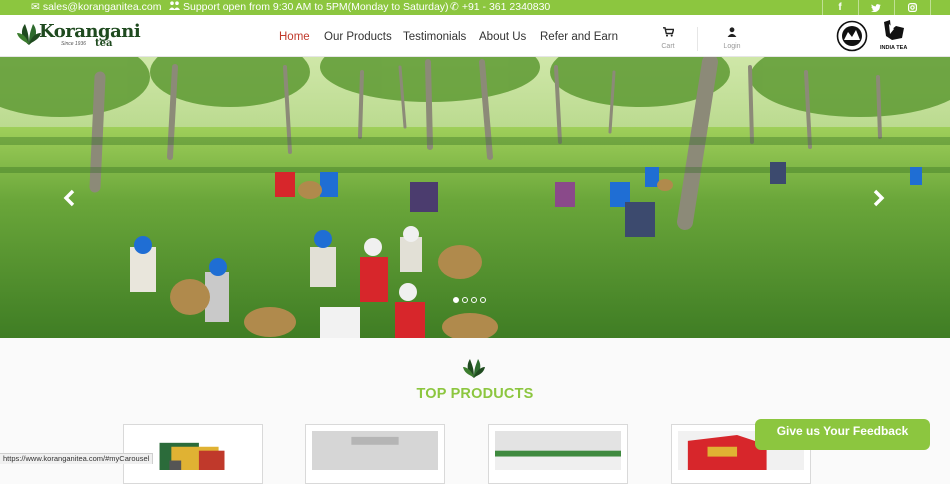  Describe the element at coordinates (502, 37) in the screenshot. I see `nav-about-us: About Us` at that location.